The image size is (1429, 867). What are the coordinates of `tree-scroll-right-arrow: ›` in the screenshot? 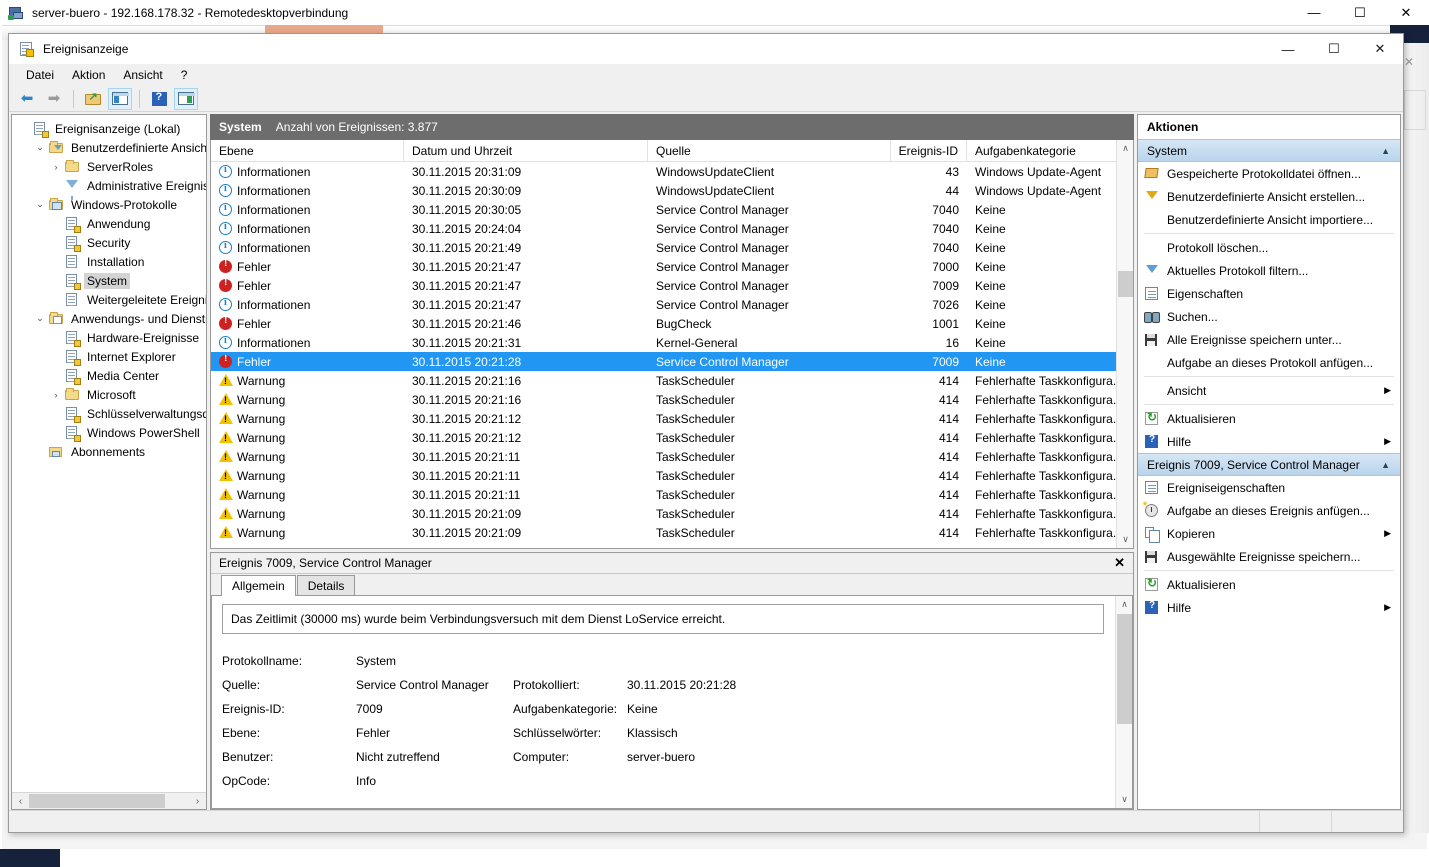 It's located at (197, 801).